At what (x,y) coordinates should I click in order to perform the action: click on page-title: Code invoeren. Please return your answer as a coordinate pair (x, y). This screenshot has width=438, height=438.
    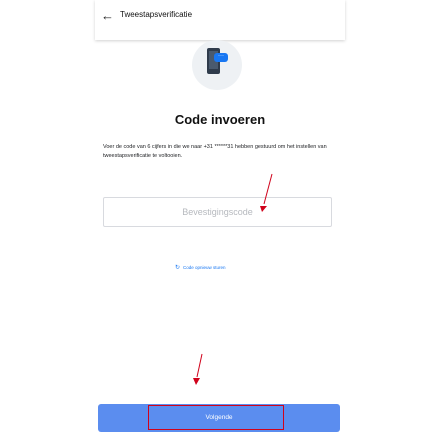
    Looking at the image, I should click on (220, 119).